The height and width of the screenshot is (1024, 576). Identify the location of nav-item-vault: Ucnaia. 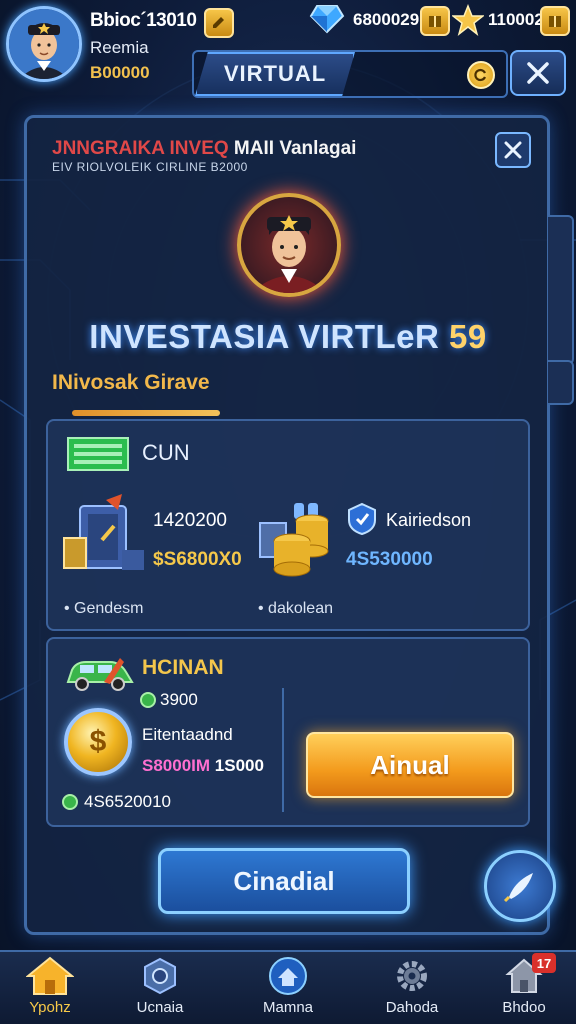
(160, 987).